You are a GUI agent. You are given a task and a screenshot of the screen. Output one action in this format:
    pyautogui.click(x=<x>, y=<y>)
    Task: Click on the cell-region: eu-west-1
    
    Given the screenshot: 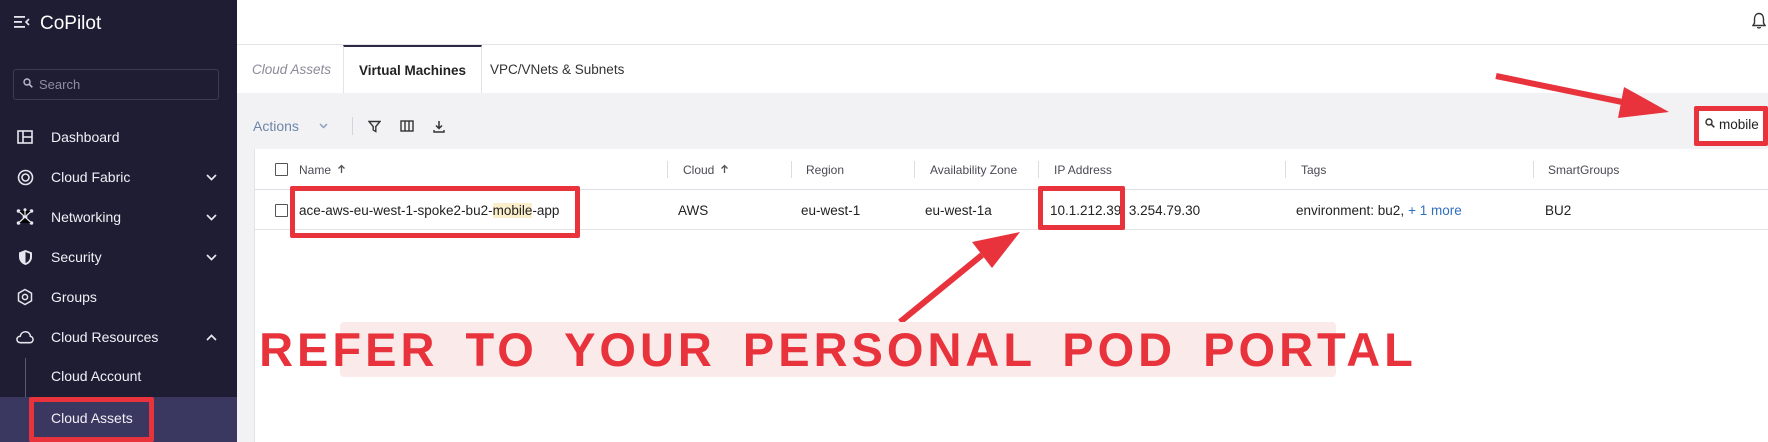 What is the action you would take?
    pyautogui.click(x=831, y=210)
    